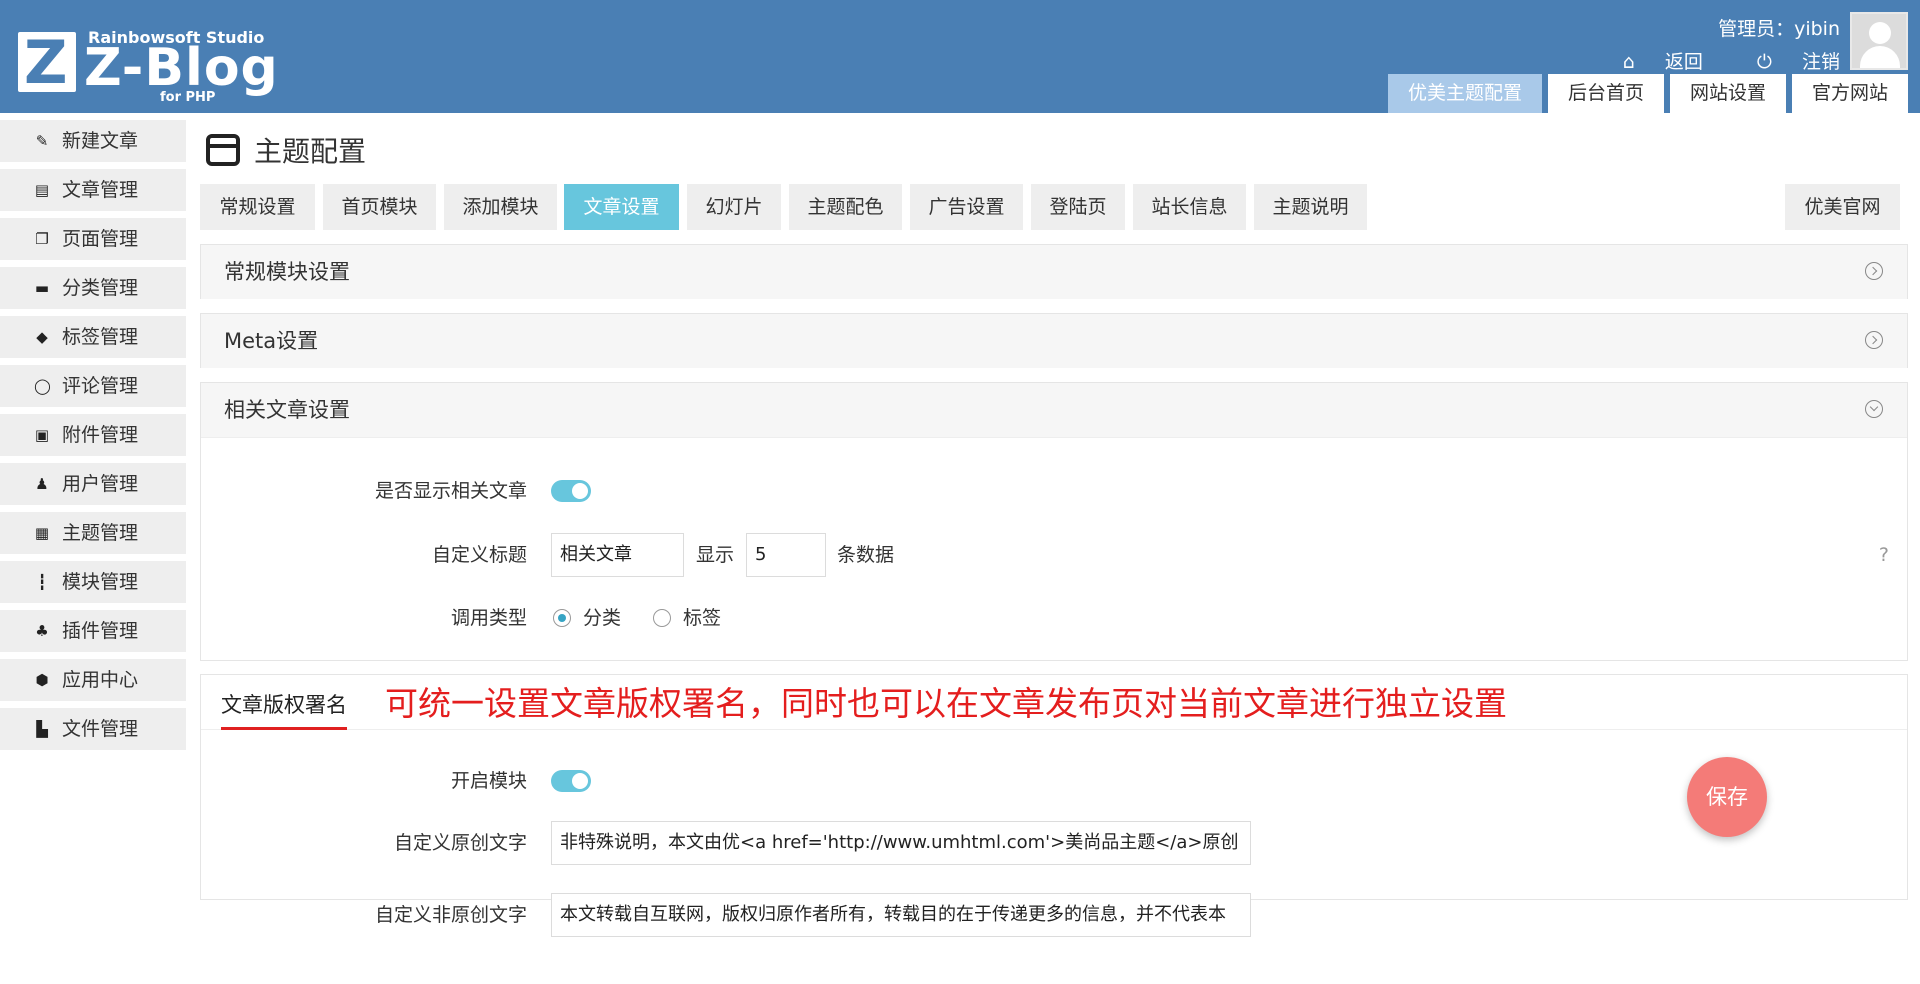  What do you see at coordinates (845, 207) in the screenshot?
I see `tab-theme-colors: 主题配色` at bounding box center [845, 207].